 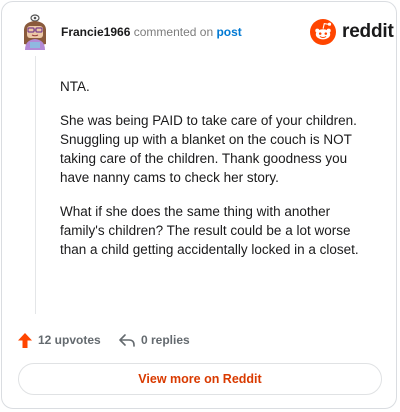 What do you see at coordinates (368, 31) in the screenshot?
I see `reddit-wordmark: reddit` at bounding box center [368, 31].